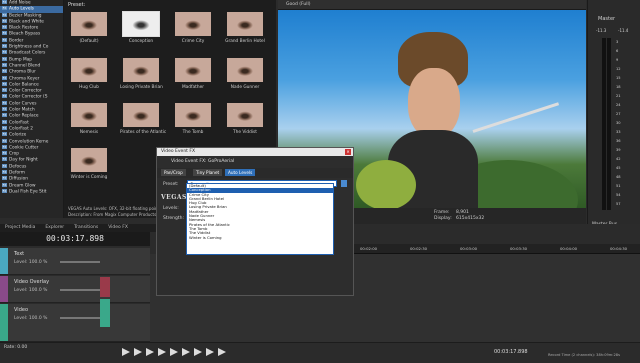 Image resolution: width=640 pixels, height=363 pixels. What do you see at coordinates (618, 96) in the screenshot?
I see `meter-scale-label: 21` at bounding box center [618, 96].